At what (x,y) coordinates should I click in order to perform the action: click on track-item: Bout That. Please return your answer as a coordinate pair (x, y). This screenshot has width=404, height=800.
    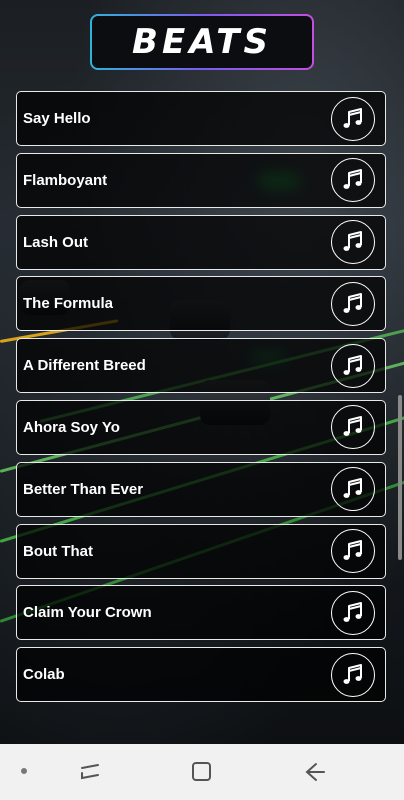
    Looking at the image, I should click on (201, 551).